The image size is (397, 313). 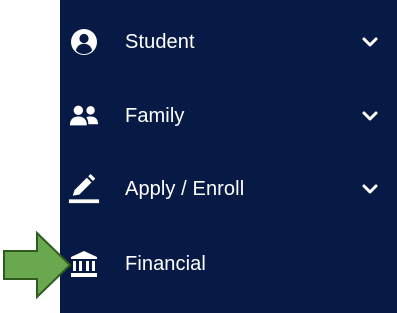 I want to click on users-icon, so click(x=84, y=116).